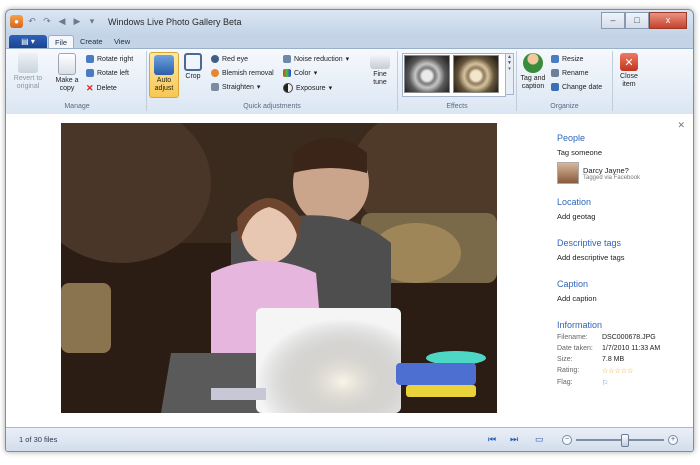  What do you see at coordinates (47, 22) in the screenshot?
I see `redo-icon: ↷` at bounding box center [47, 22].